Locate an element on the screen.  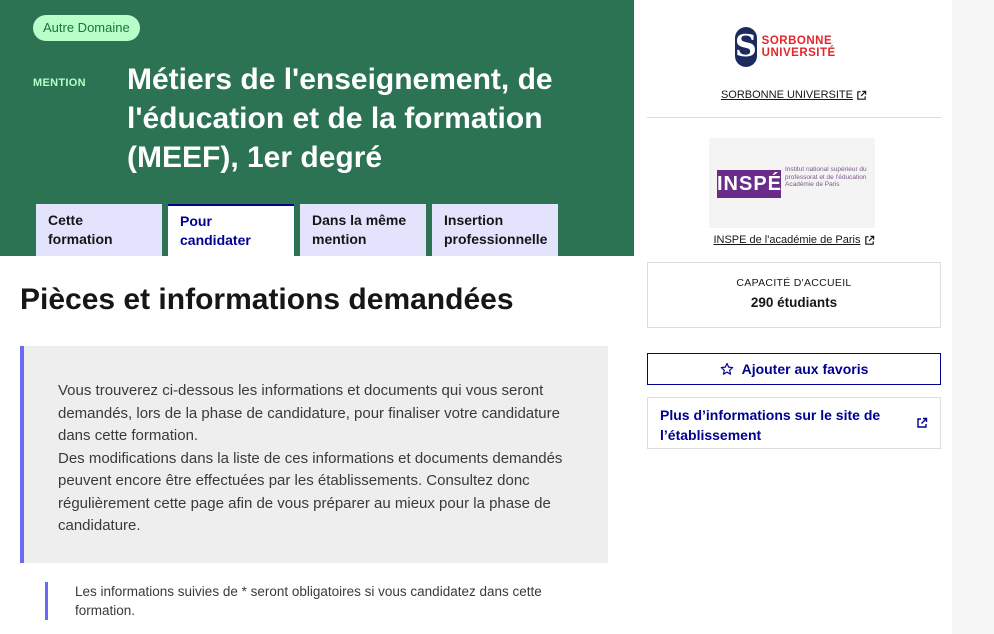
mention-label: MENTION is located at coordinates (59, 83).